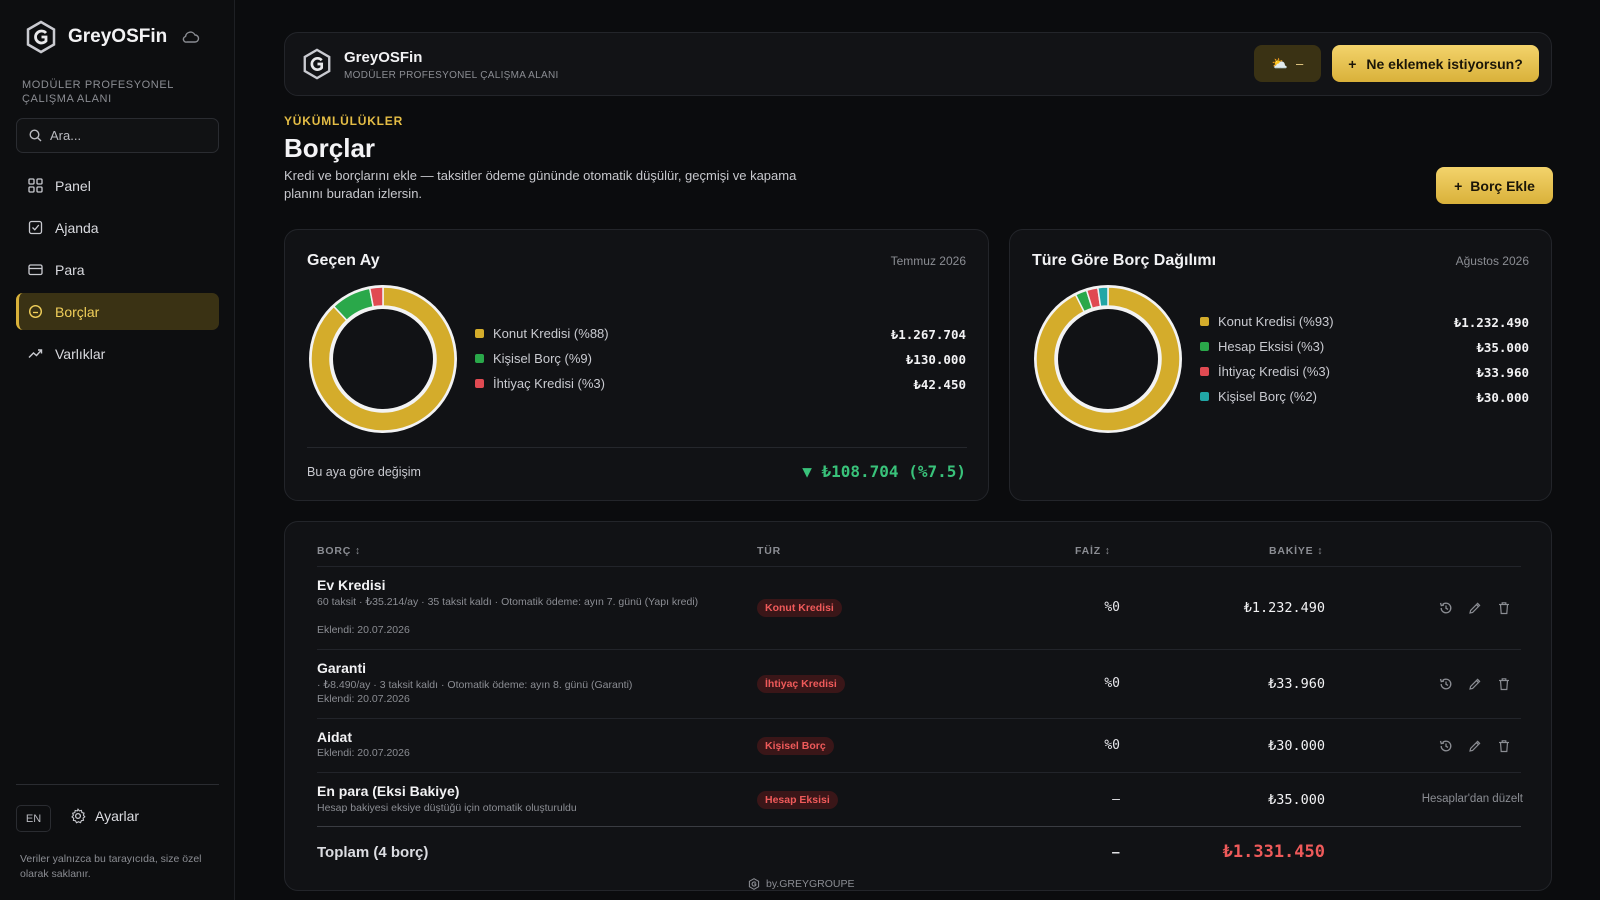  What do you see at coordinates (191, 39) in the screenshot?
I see `cloud-sync-icon` at bounding box center [191, 39].